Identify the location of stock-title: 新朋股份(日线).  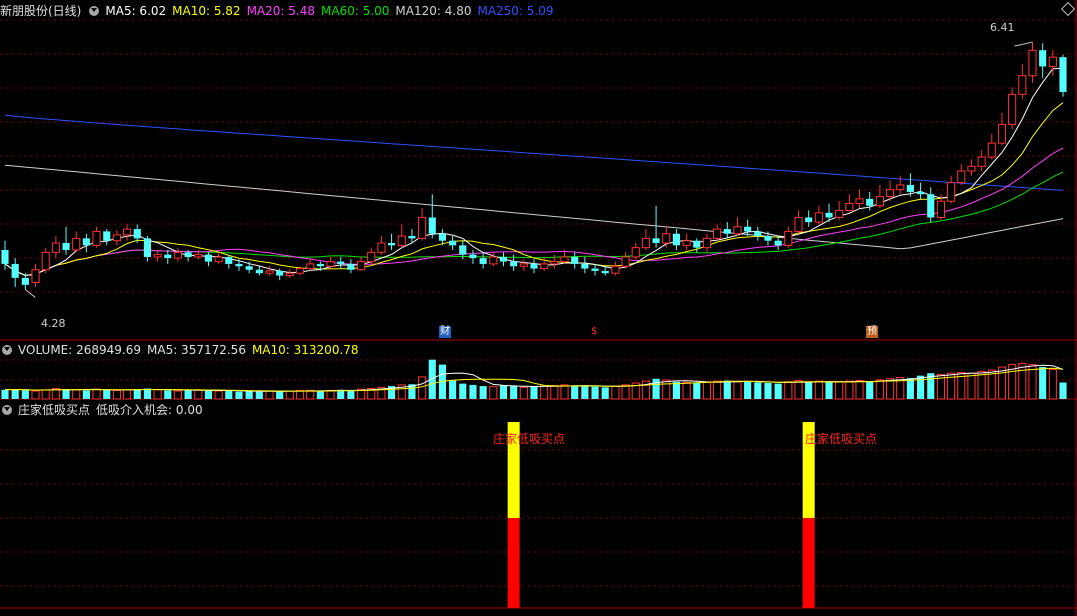
(41, 11).